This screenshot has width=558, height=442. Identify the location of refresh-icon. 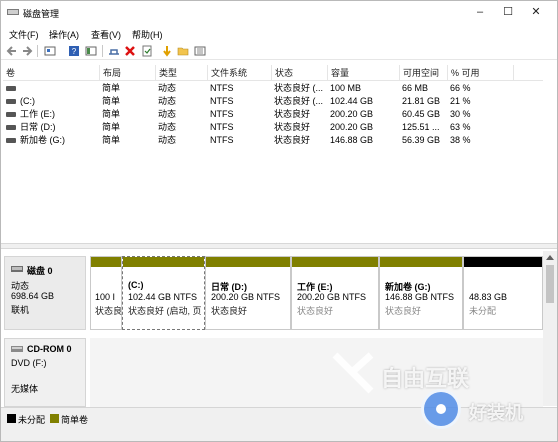
(167, 51).